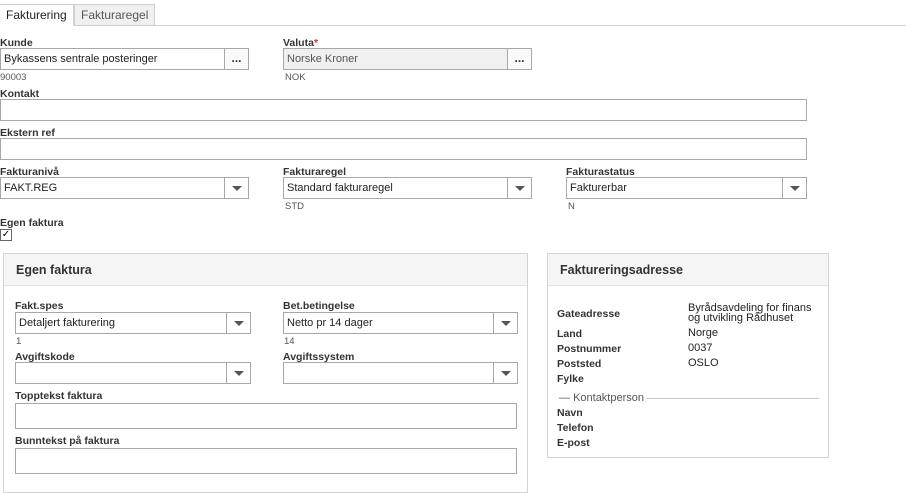  Describe the element at coordinates (573, 443) in the screenshot. I see `epost-label: E-post` at that location.